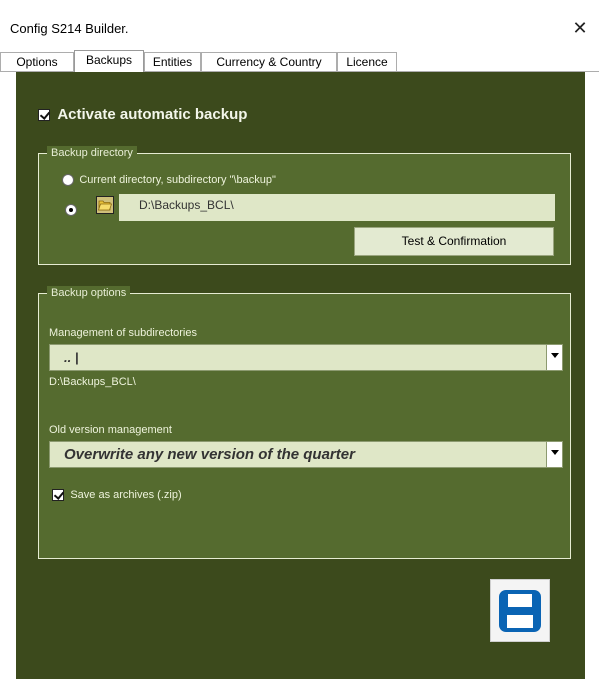 This screenshot has width=599, height=679. What do you see at coordinates (68, 179) in the screenshot?
I see `radio-current-directory` at bounding box center [68, 179].